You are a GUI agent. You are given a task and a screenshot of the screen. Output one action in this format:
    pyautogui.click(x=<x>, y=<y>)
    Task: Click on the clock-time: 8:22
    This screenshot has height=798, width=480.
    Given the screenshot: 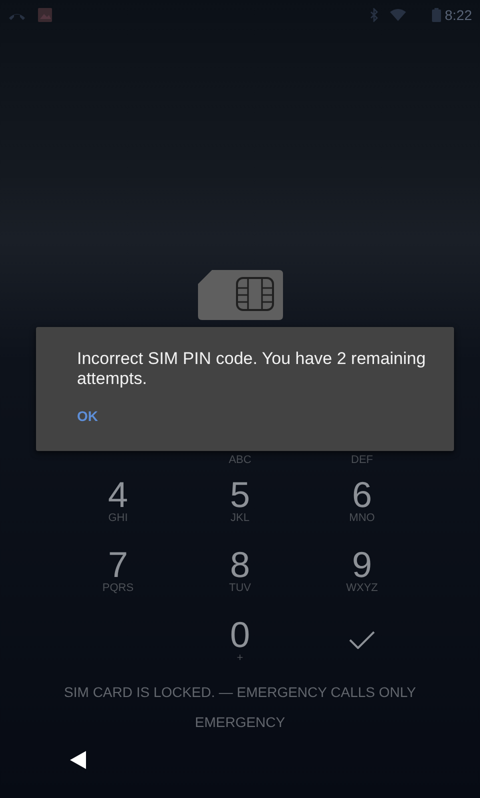 What is the action you would take?
    pyautogui.click(x=458, y=15)
    